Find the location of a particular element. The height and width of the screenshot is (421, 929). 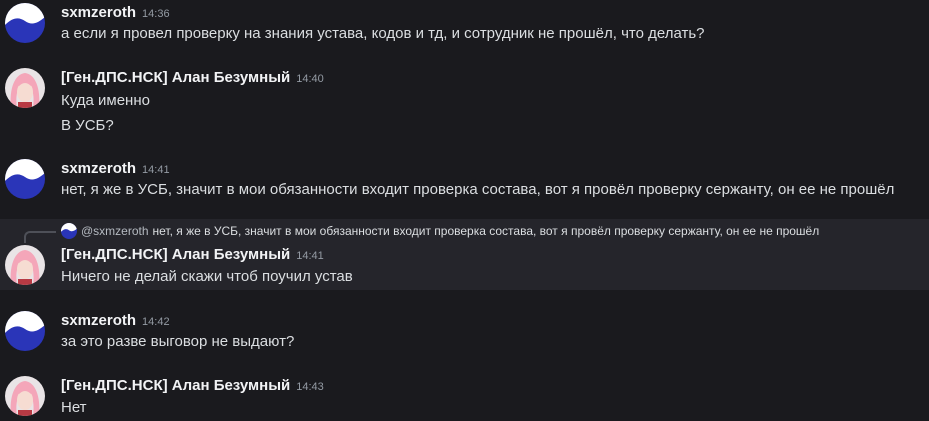

reply-avatar is located at coordinates (69, 231).